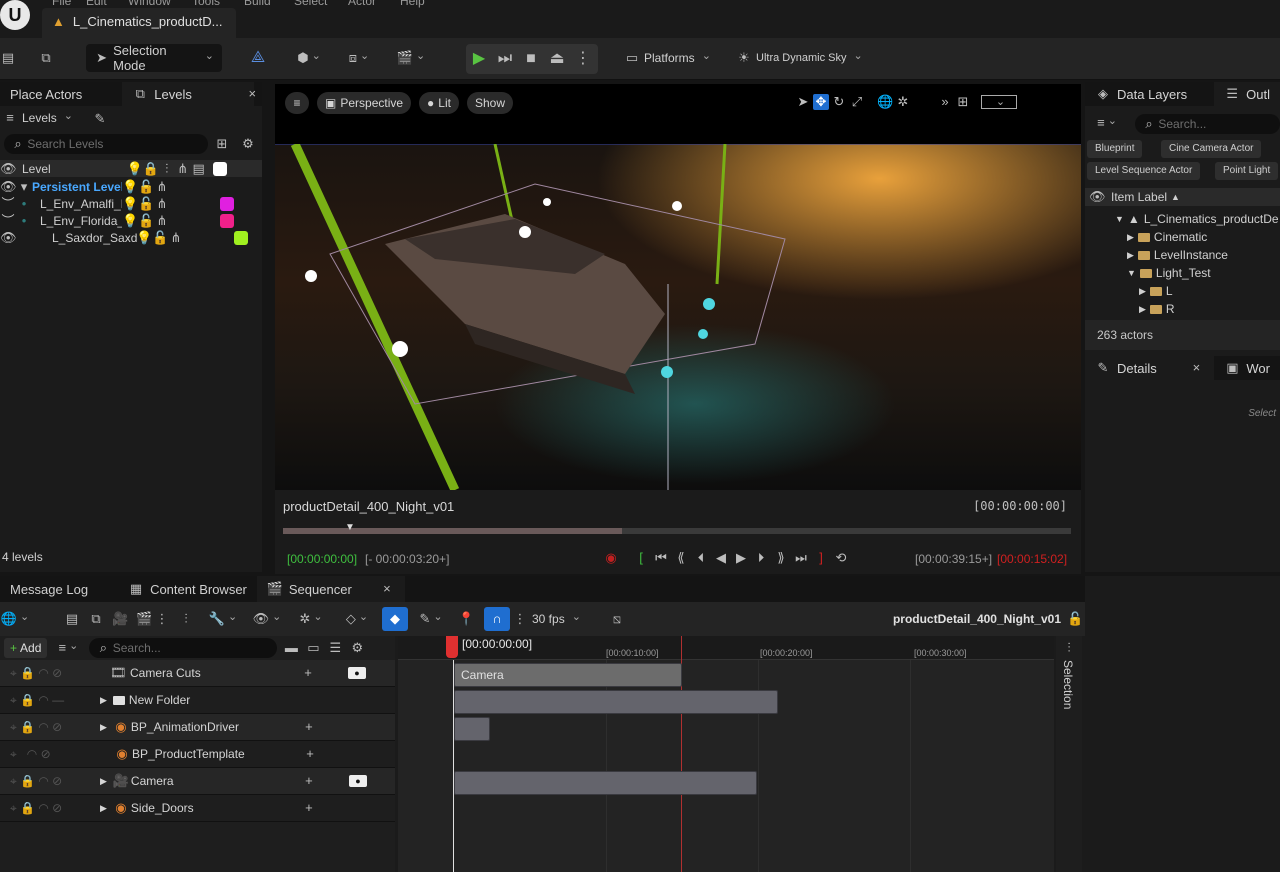 Image resolution: width=1280 pixels, height=872 pixels. Describe the element at coordinates (520, 619) in the screenshot. I see `snap-options-icon: ⋮` at that location.